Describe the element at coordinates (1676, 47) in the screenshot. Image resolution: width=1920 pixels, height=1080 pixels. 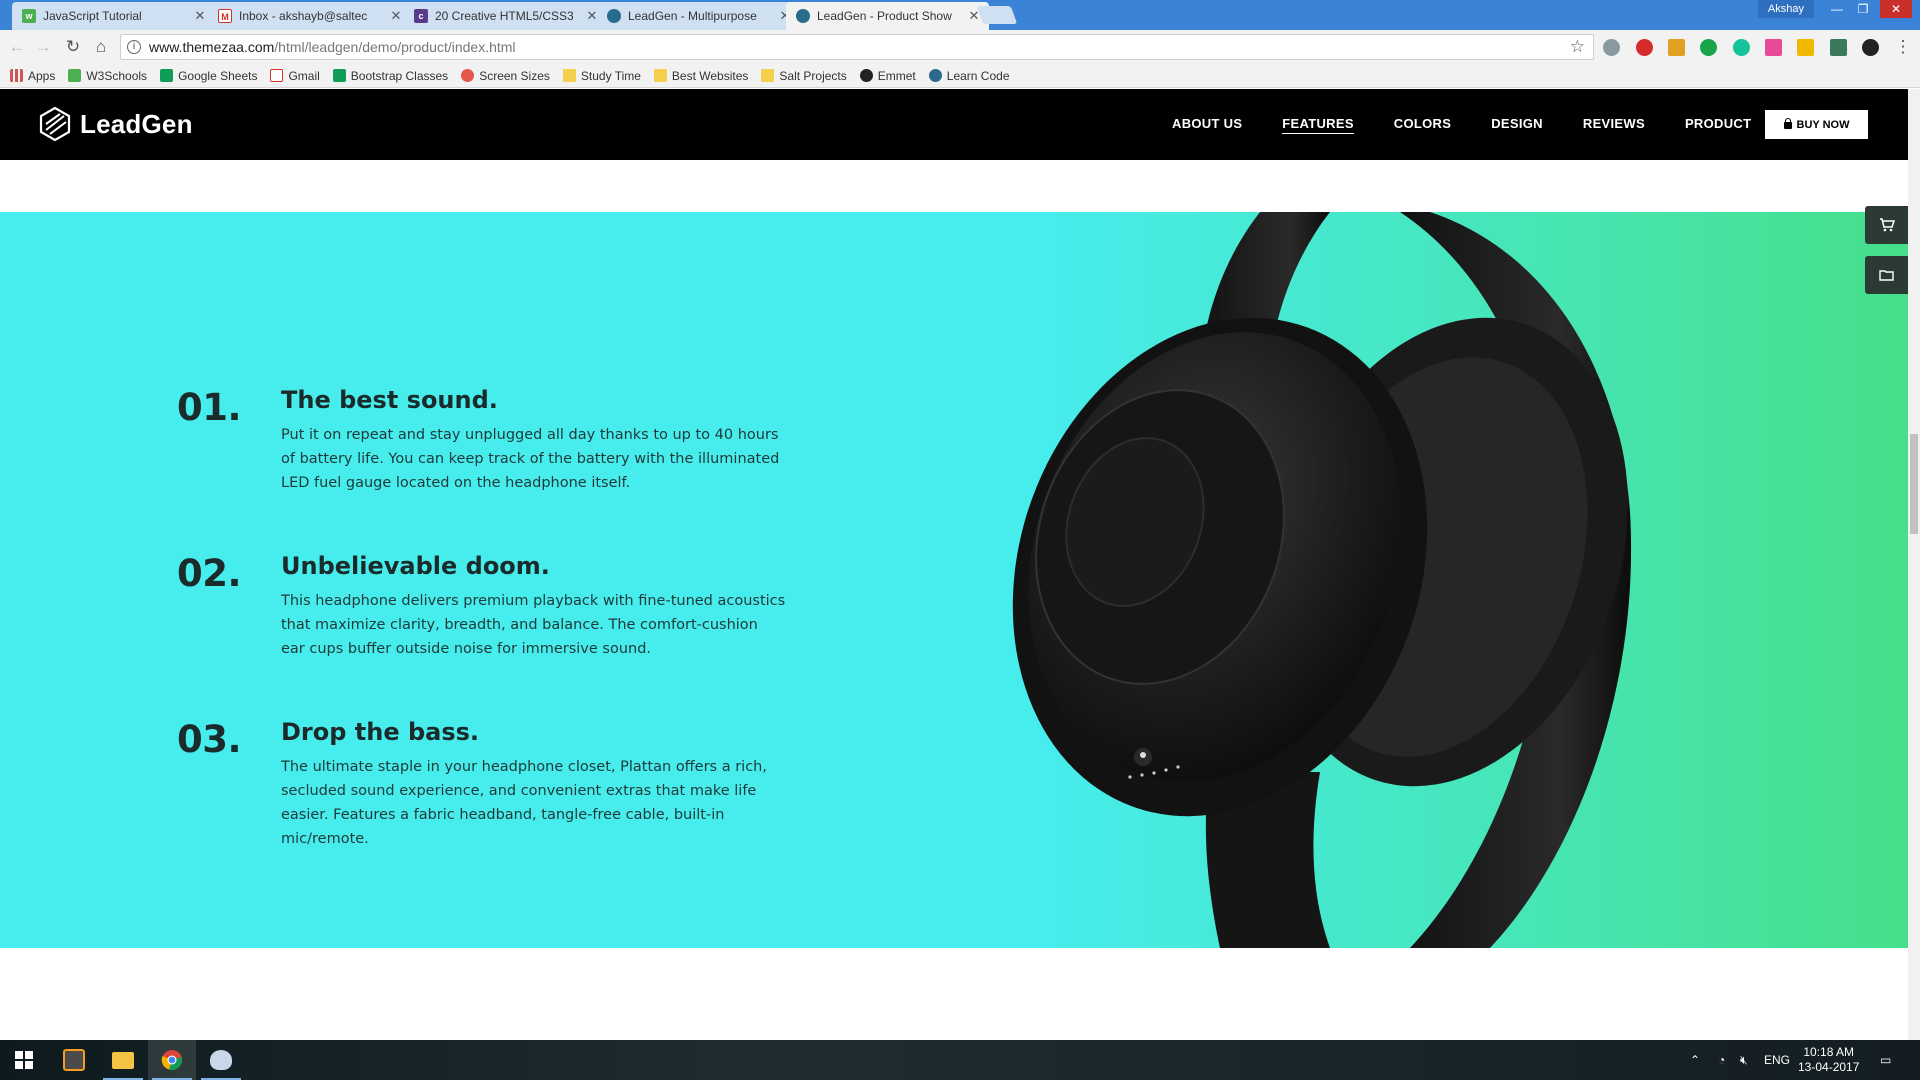
I see `ruler-icon` at that location.